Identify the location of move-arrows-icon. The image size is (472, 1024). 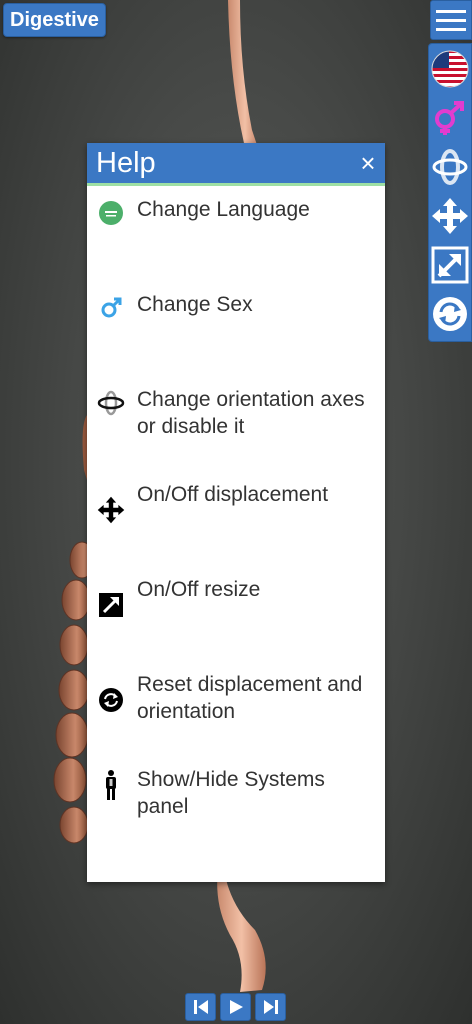
(111, 510).